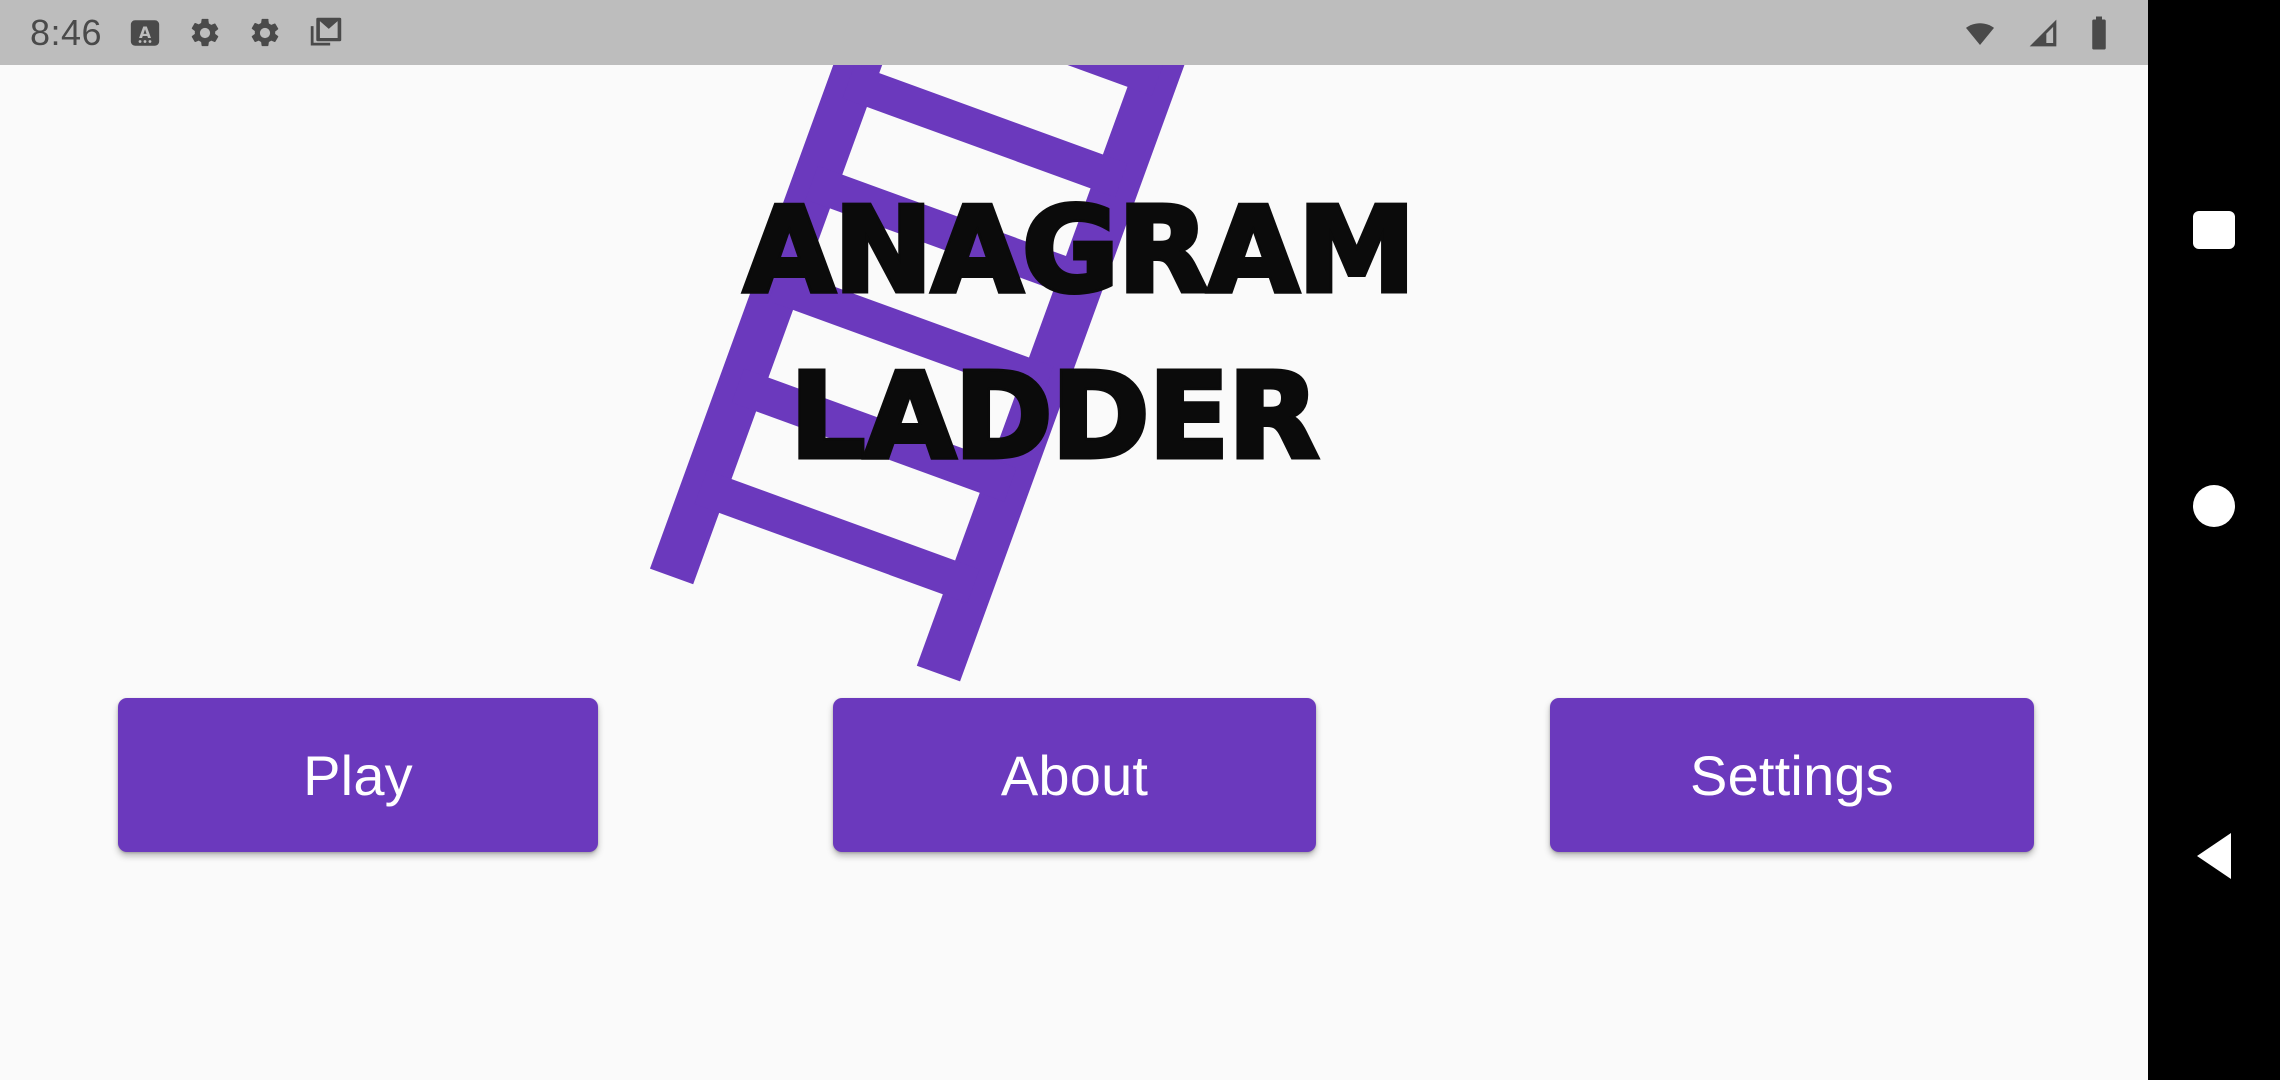 This screenshot has width=2280, height=1080. I want to click on circle-icon, so click(2214, 506).